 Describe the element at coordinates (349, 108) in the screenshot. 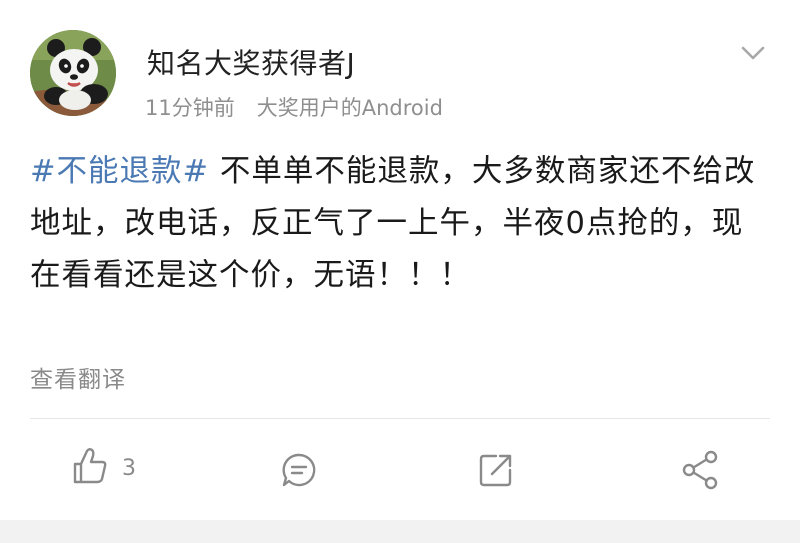

I see `post-source: 大奖用户的Android` at that location.